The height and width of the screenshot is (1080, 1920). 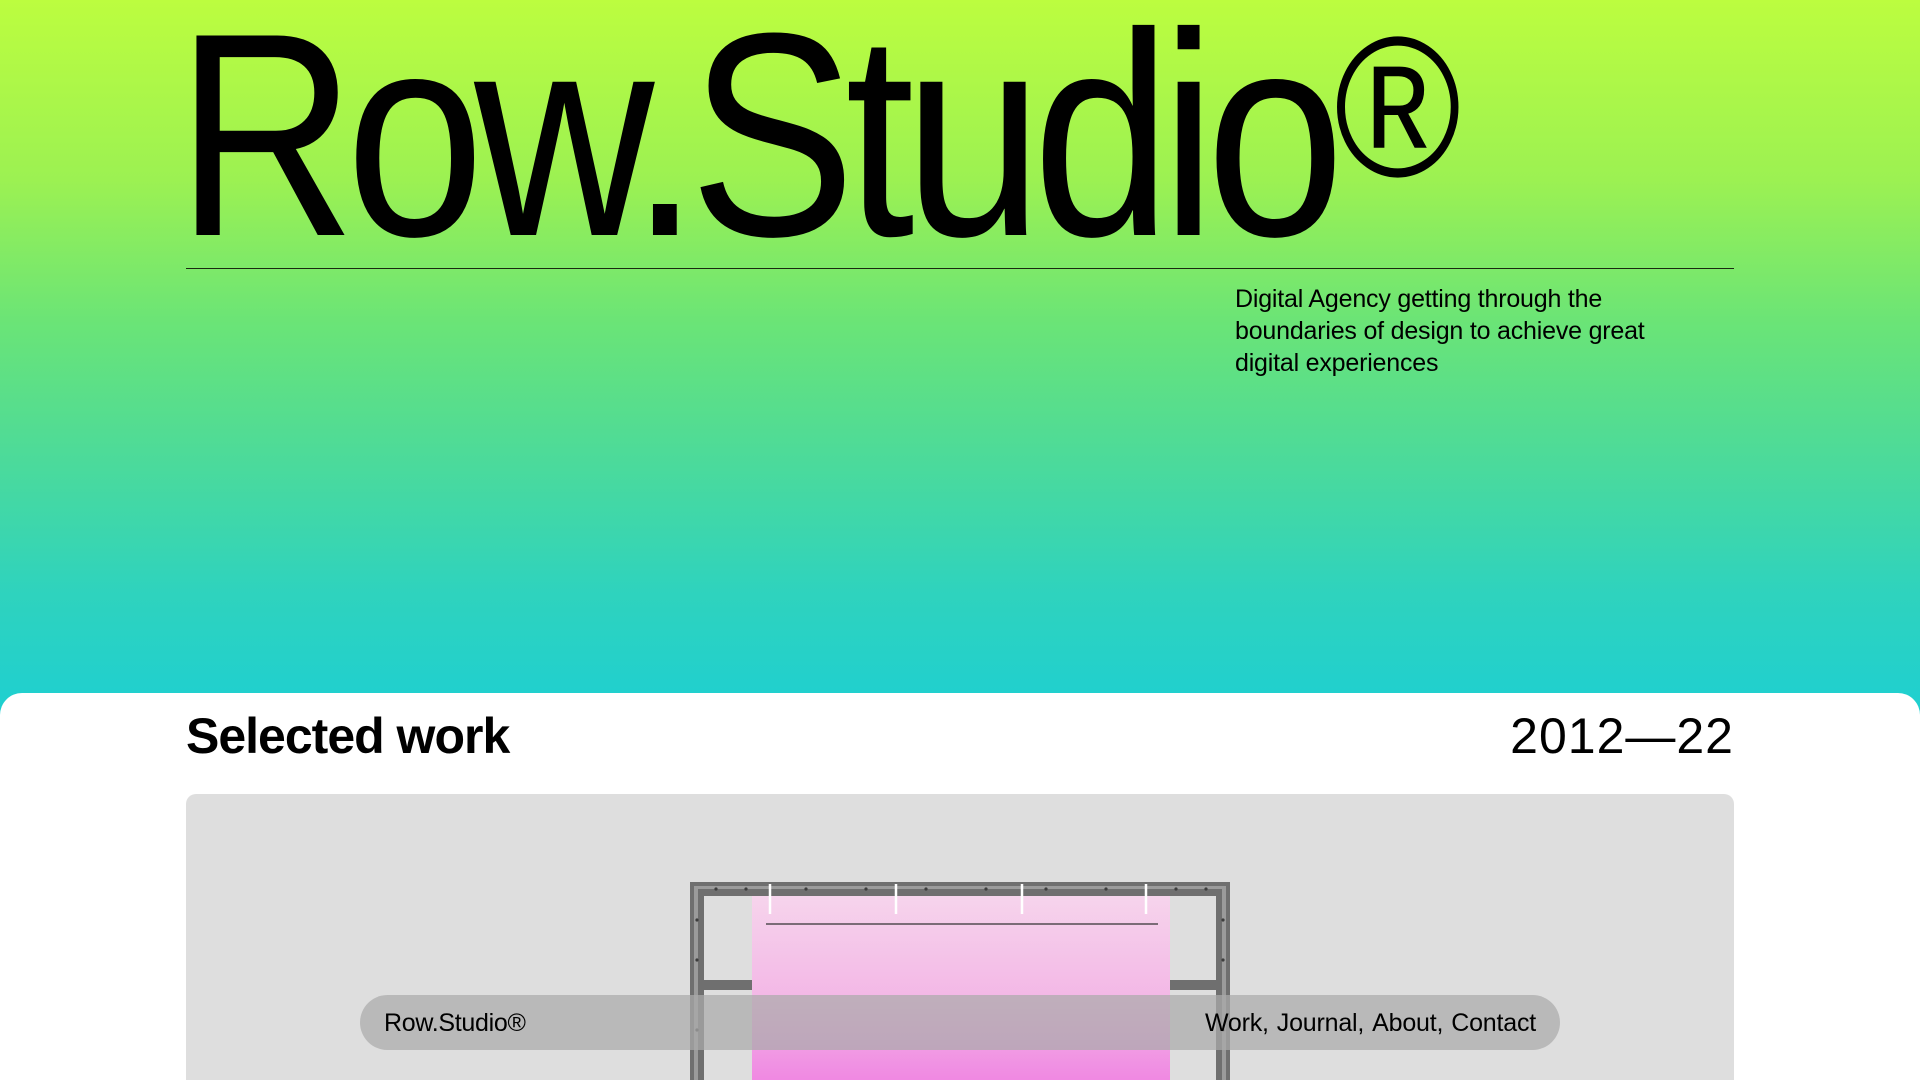 What do you see at coordinates (960, 981) in the screenshot?
I see `project-image` at bounding box center [960, 981].